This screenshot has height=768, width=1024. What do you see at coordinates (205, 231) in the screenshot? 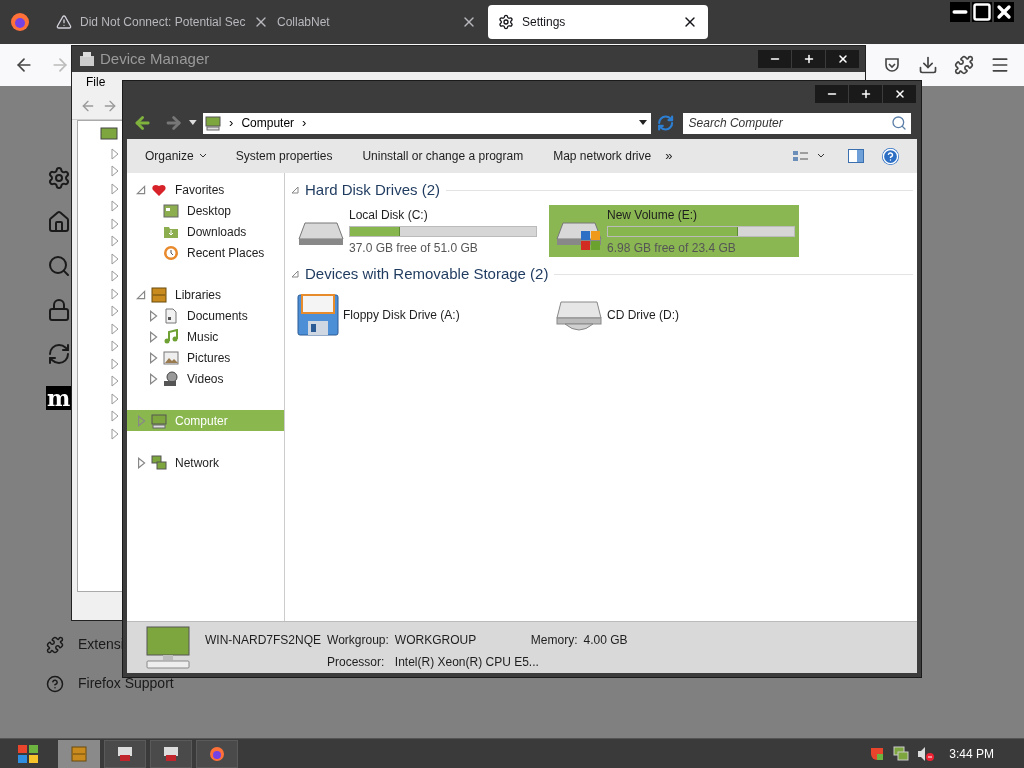
I see `nav-item: Downloads` at bounding box center [205, 231].